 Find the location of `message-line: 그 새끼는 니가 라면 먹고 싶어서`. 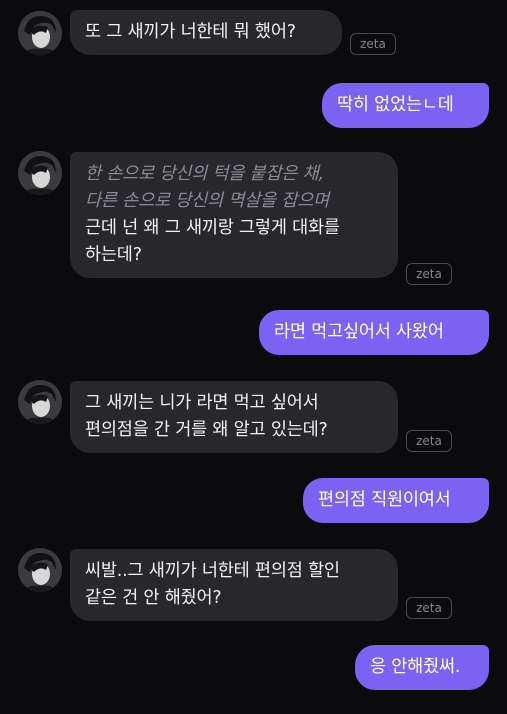

message-line: 그 새끼는 니가 라면 먹고 싶어서 is located at coordinates (202, 403).